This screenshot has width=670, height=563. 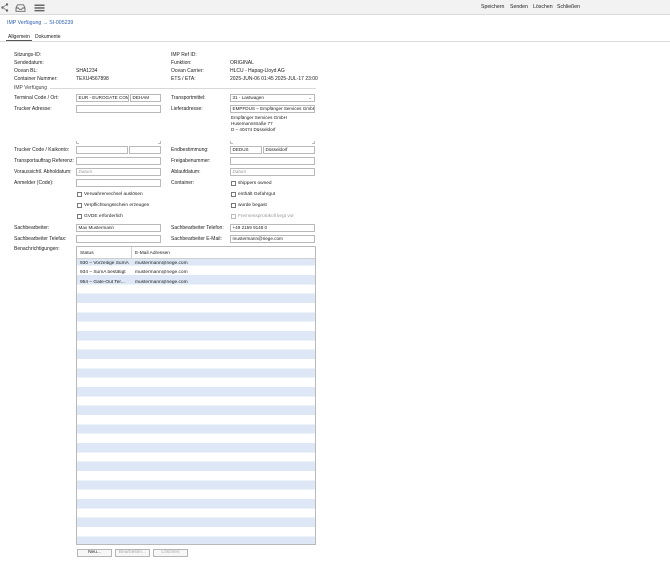 What do you see at coordinates (30, 88) in the screenshot?
I see `section-title: IMP Verfügung` at bounding box center [30, 88].